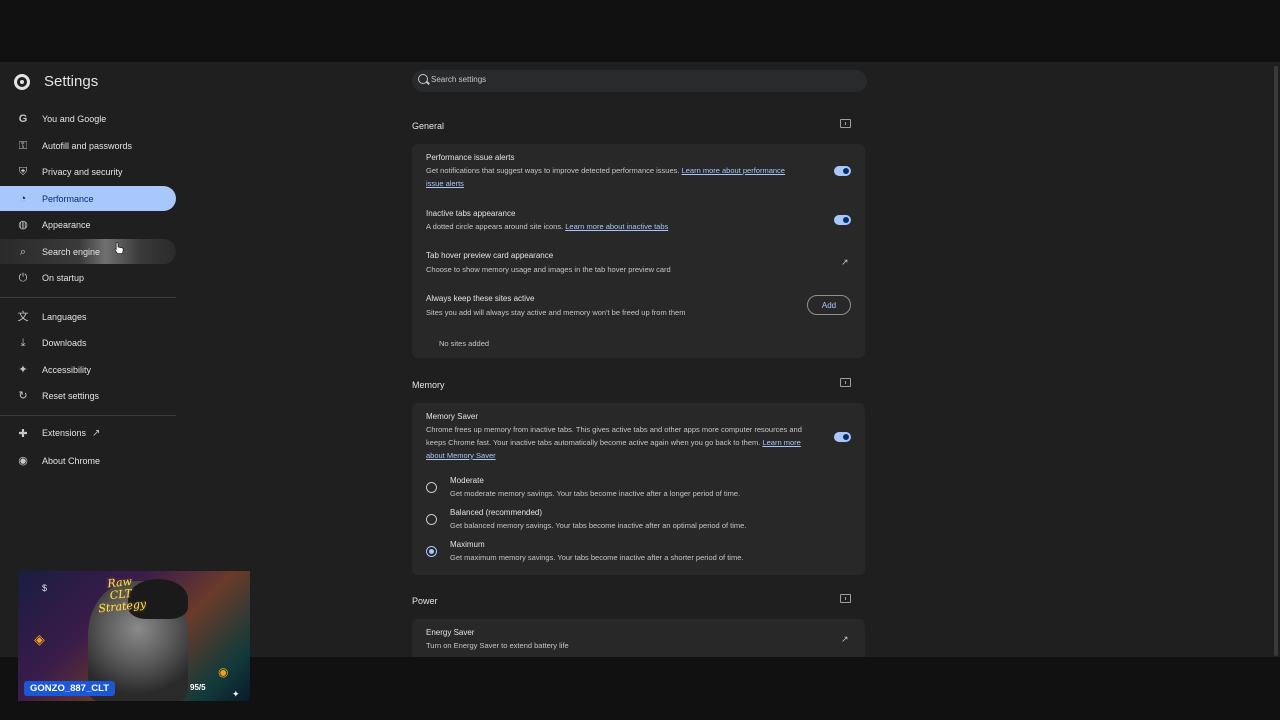 The image size is (1280, 720). I want to click on chrome-icon: ◉, so click(23, 460).